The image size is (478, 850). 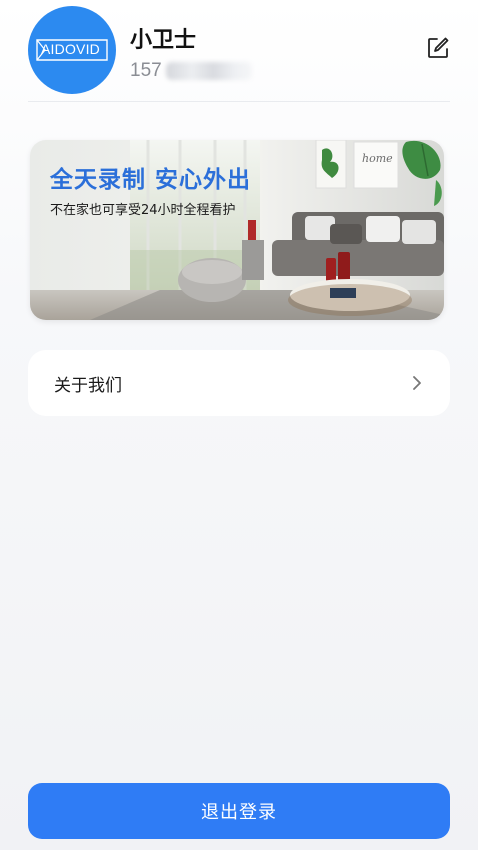 I want to click on banner-subtitle: 不在家也可享受24小时全程看护, so click(x=143, y=210).